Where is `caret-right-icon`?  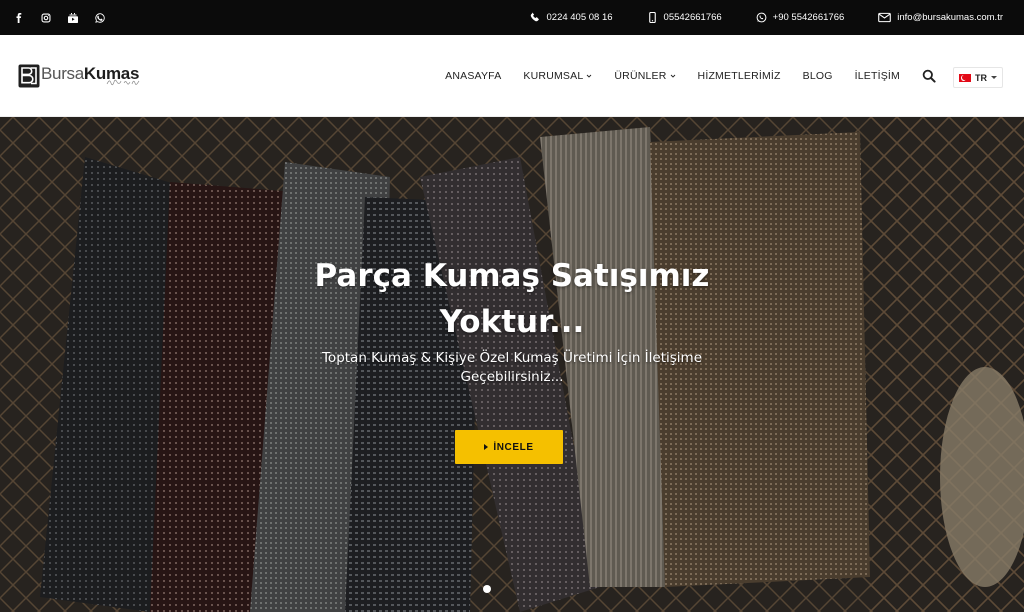 caret-right-icon is located at coordinates (486, 447).